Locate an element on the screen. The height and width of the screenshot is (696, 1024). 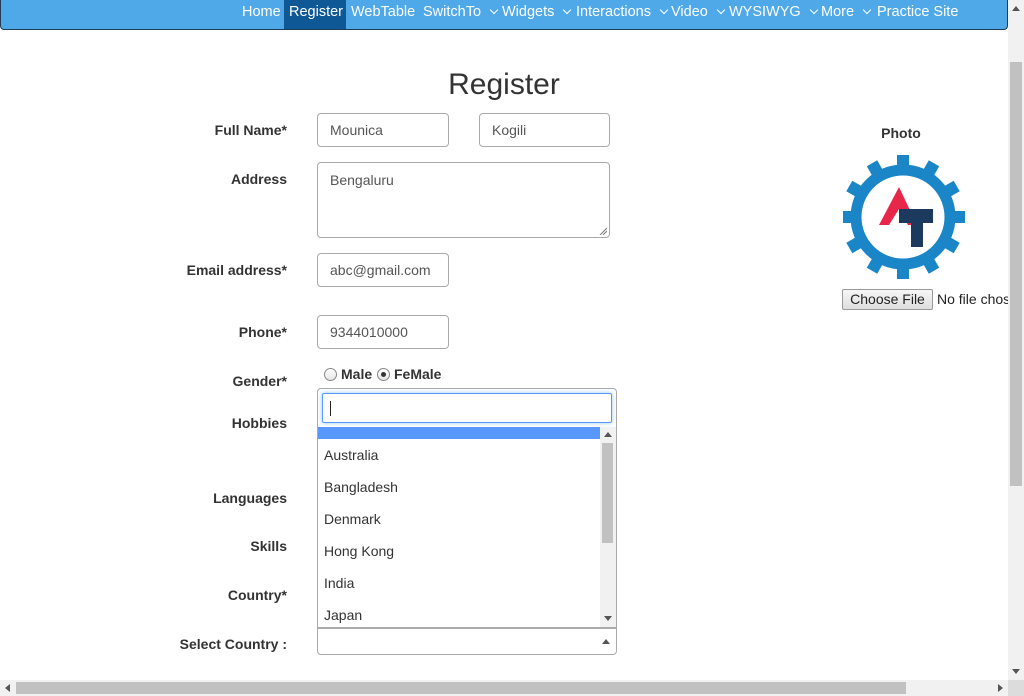
photo-label: Photo is located at coordinates (901, 133).